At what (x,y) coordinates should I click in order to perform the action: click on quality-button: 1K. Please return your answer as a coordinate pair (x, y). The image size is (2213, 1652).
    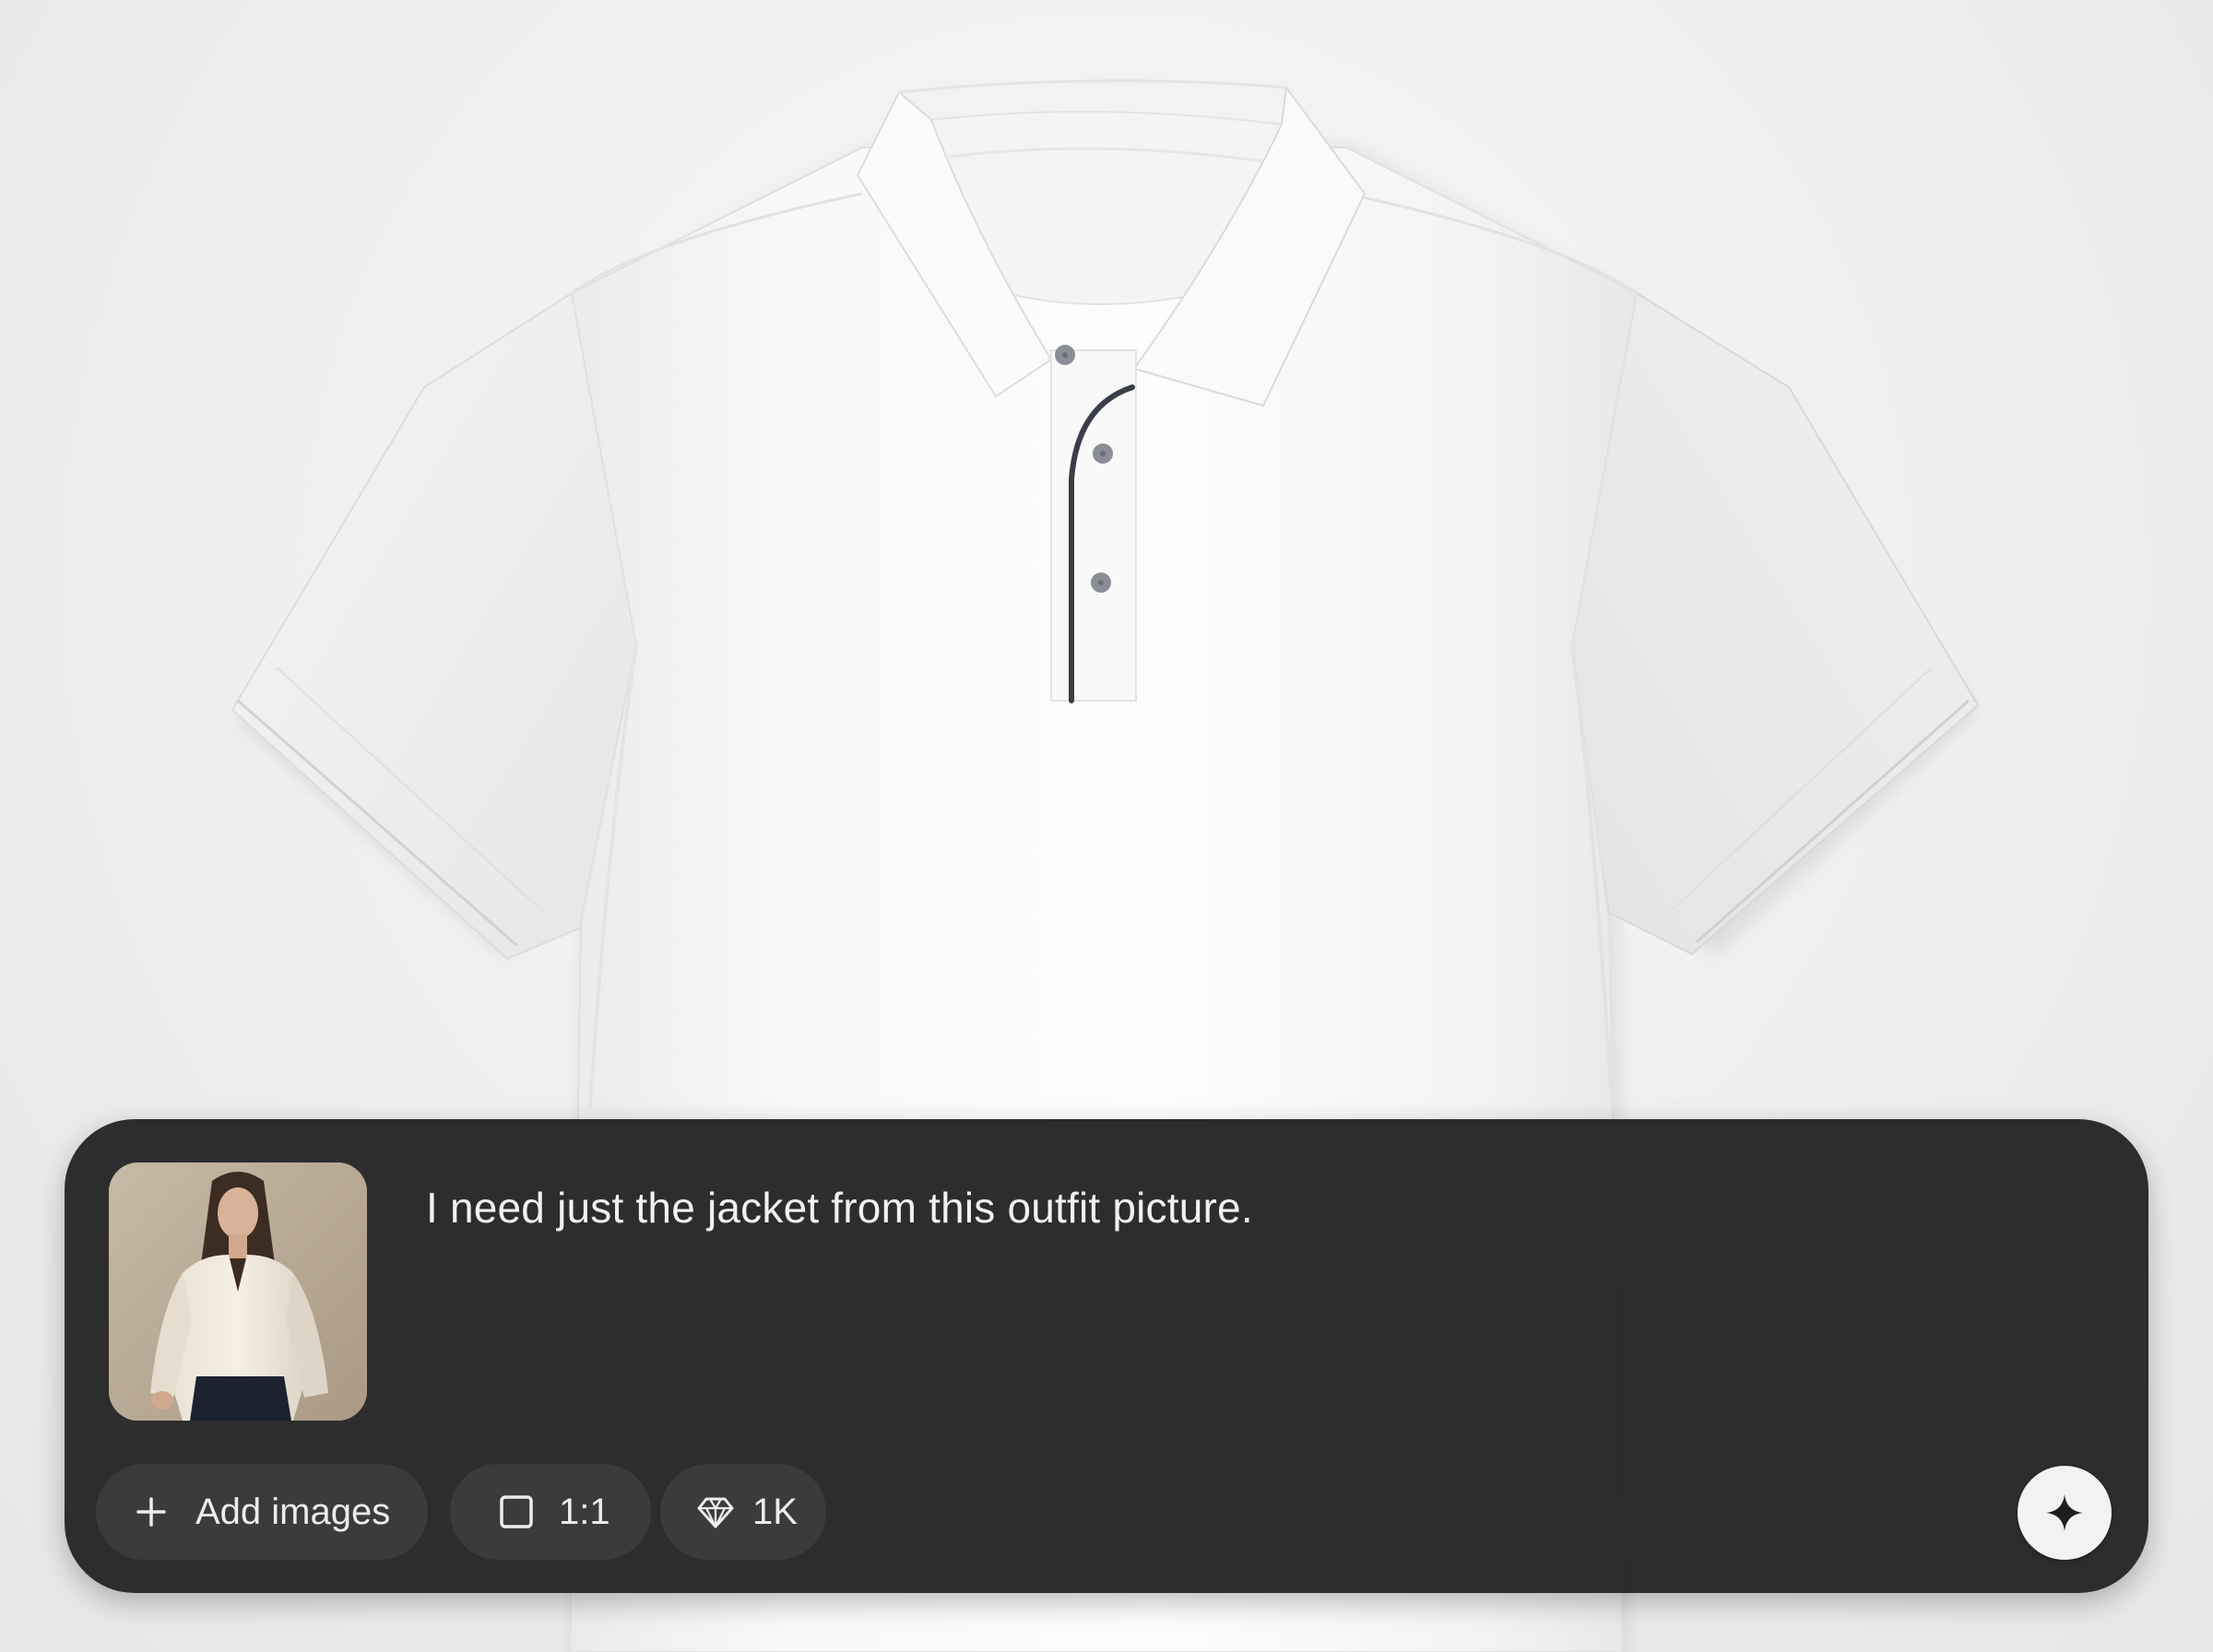
    Looking at the image, I should click on (743, 1512).